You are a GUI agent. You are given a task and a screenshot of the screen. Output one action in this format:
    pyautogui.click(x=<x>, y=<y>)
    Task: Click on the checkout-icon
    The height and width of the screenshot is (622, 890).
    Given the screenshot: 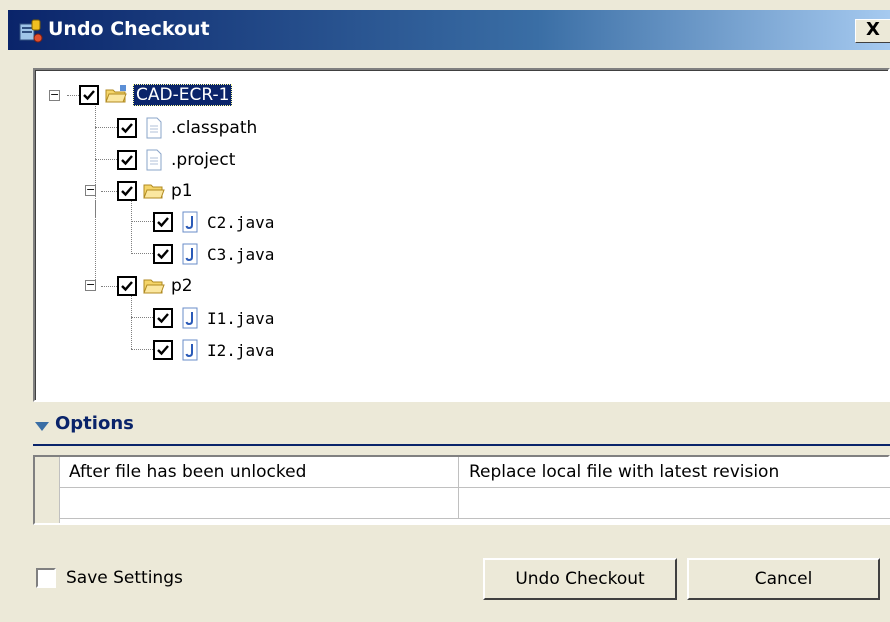 What is the action you would take?
    pyautogui.click(x=31, y=31)
    